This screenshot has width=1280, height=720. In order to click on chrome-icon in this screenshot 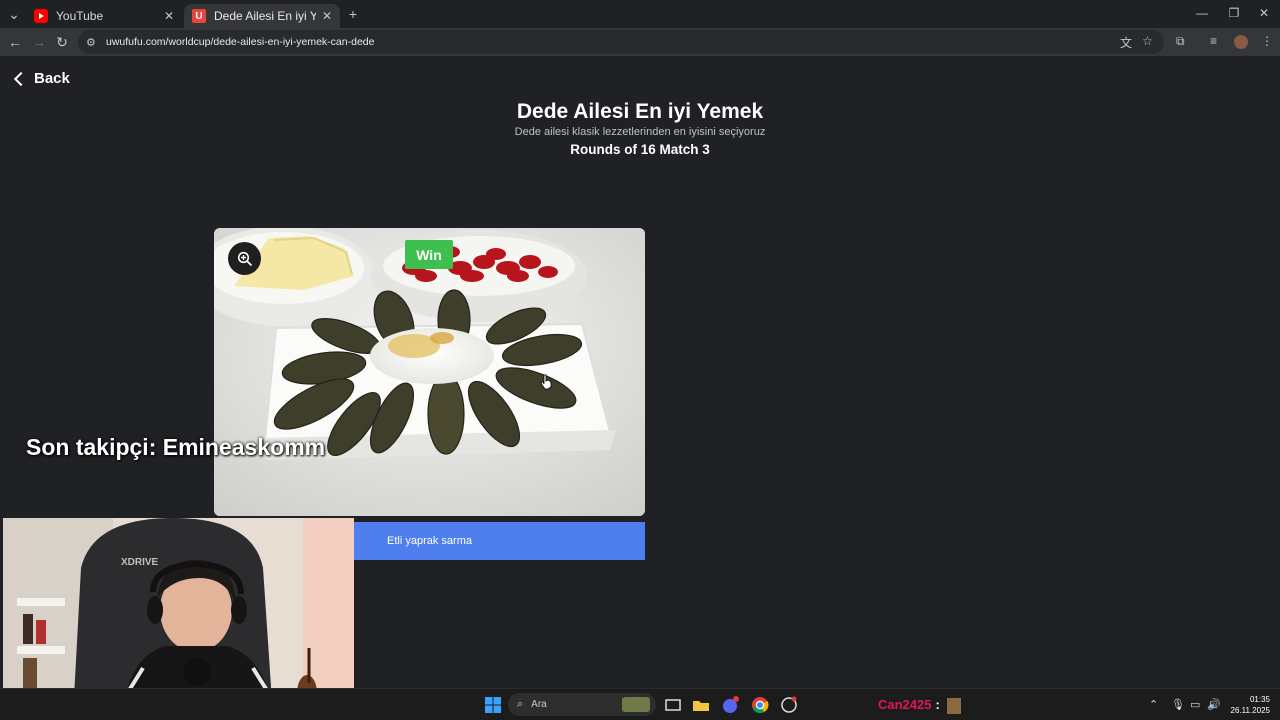, I will do `click(760, 705)`.